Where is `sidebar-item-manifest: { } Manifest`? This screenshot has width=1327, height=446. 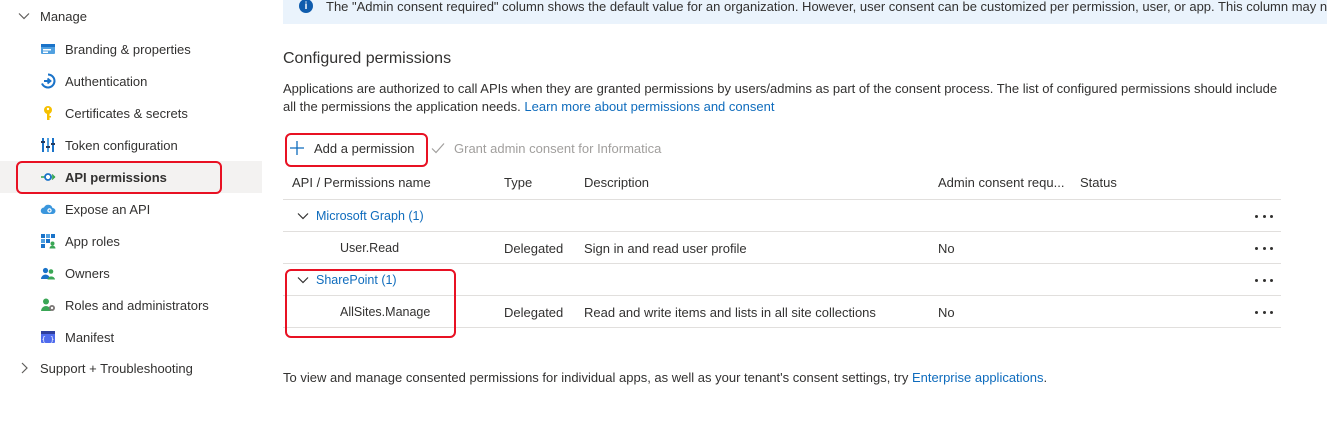
sidebar-item-manifest: { } Manifest is located at coordinates (131, 337).